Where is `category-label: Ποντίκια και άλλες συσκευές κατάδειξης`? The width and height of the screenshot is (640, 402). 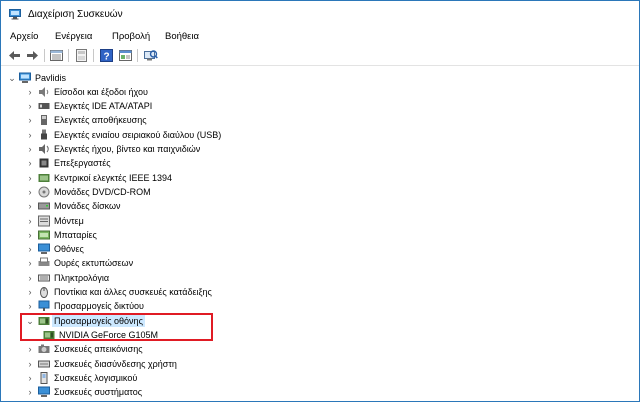
category-label: Ποντίκια και άλλες συσκευές κατάδειξης is located at coordinates (133, 292).